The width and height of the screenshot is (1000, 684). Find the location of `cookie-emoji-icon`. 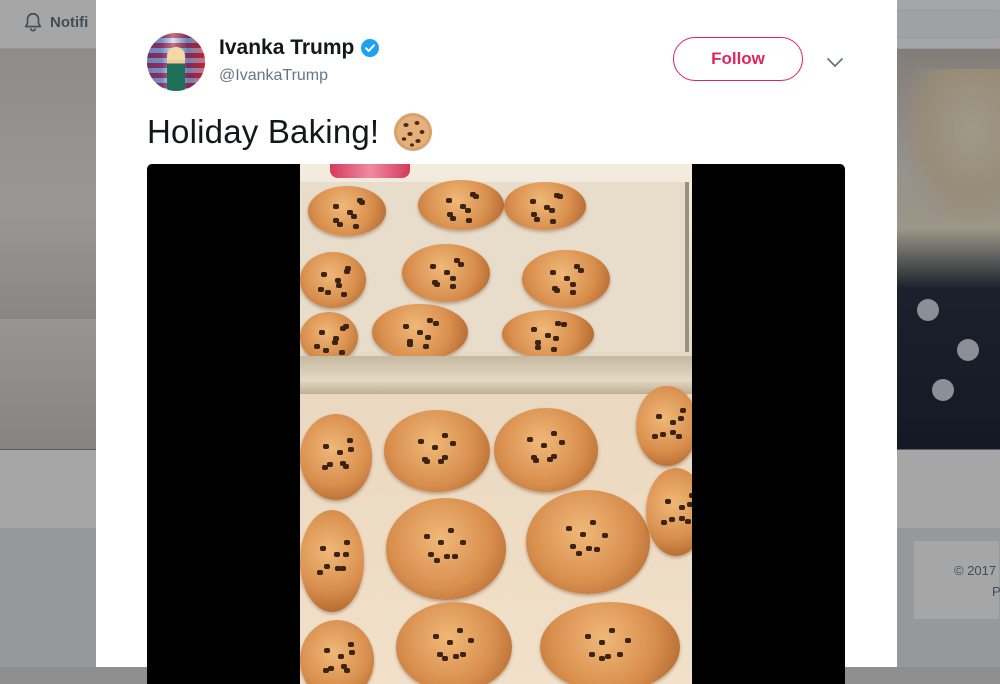

cookie-emoji-icon is located at coordinates (413, 132).